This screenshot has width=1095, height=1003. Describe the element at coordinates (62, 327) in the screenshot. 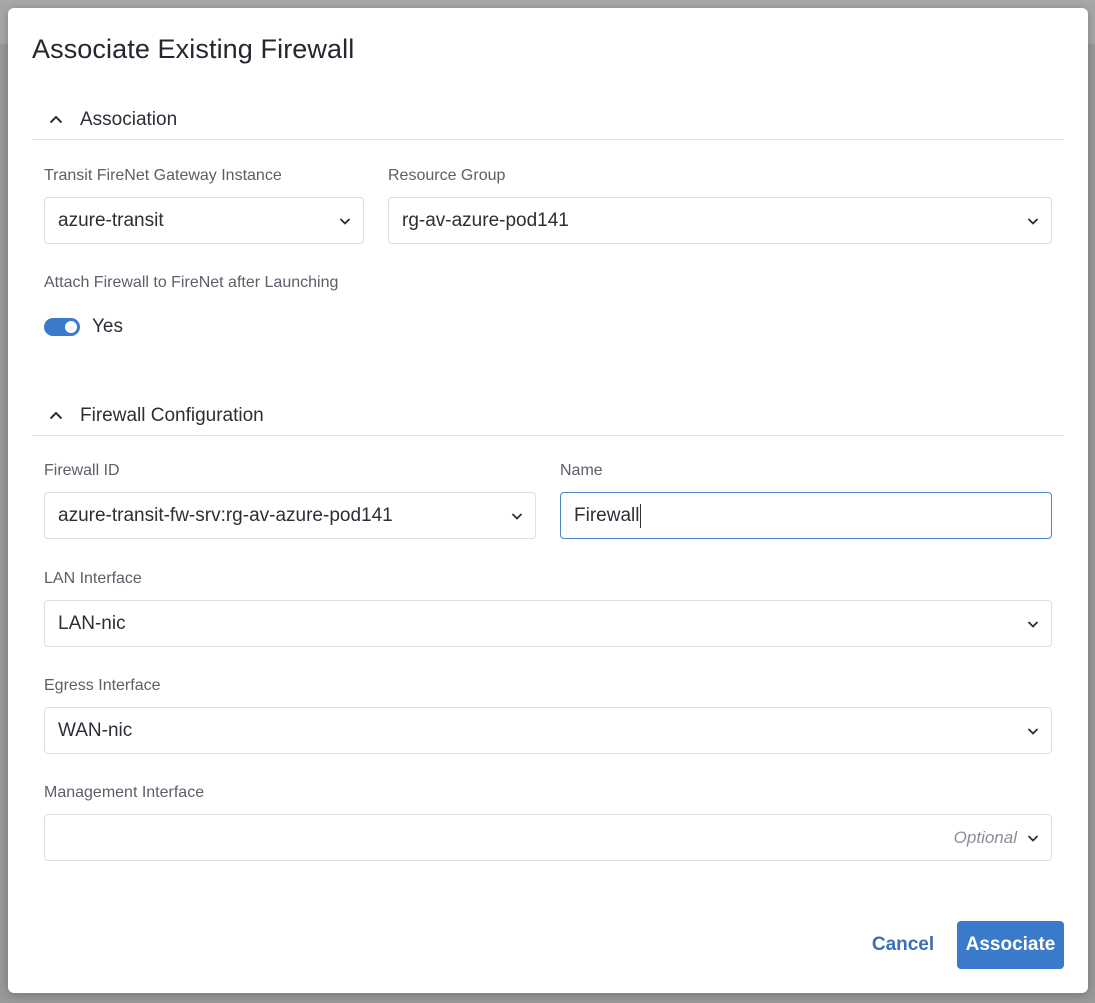

I see `attach-firewall-toggle` at that location.